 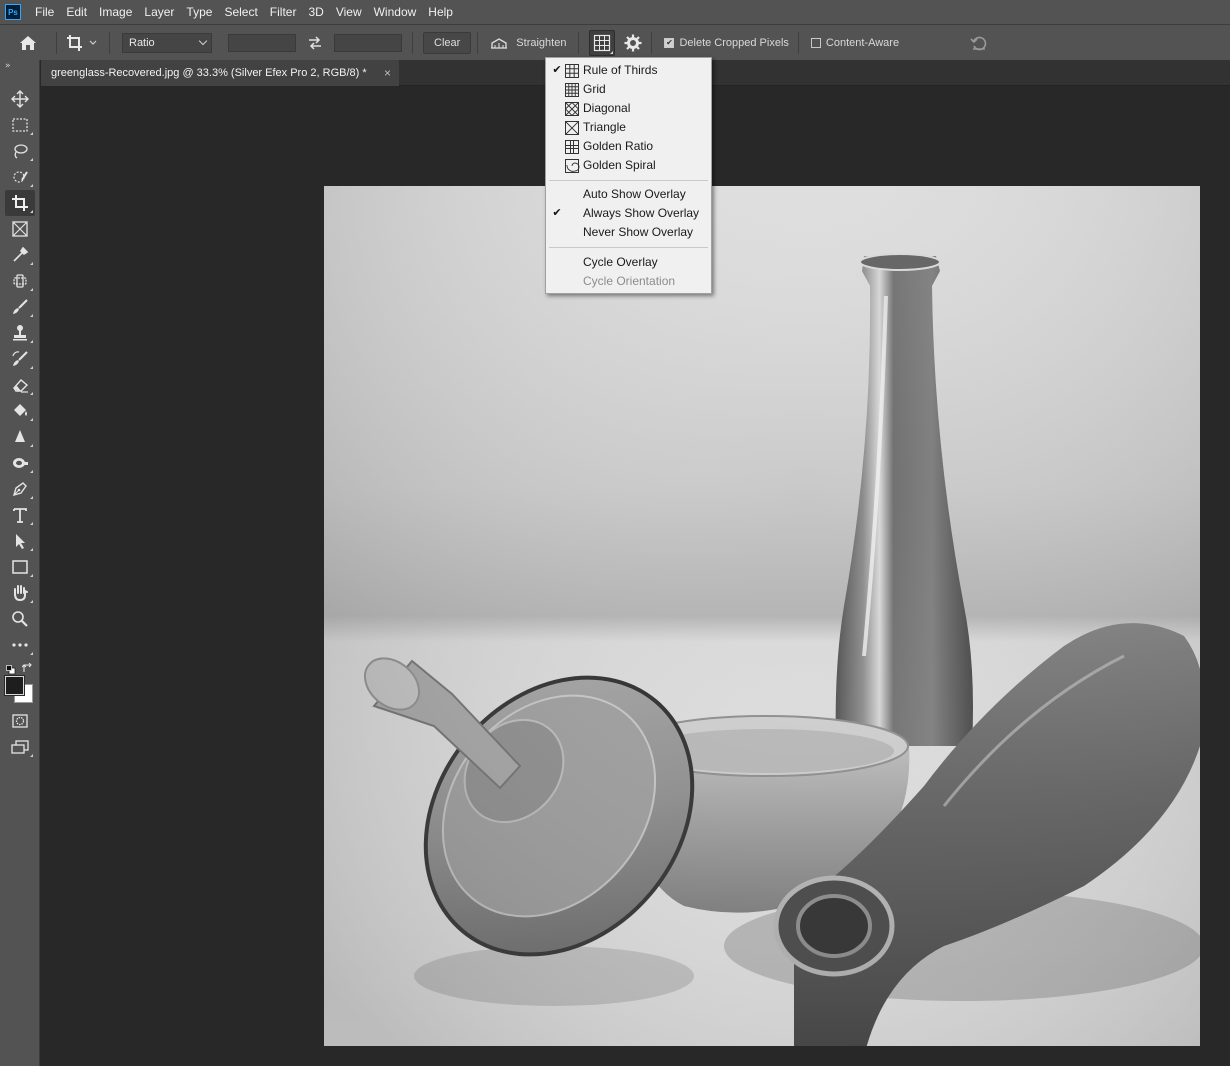 I want to click on screen-mode-icon, so click(x=20, y=747).